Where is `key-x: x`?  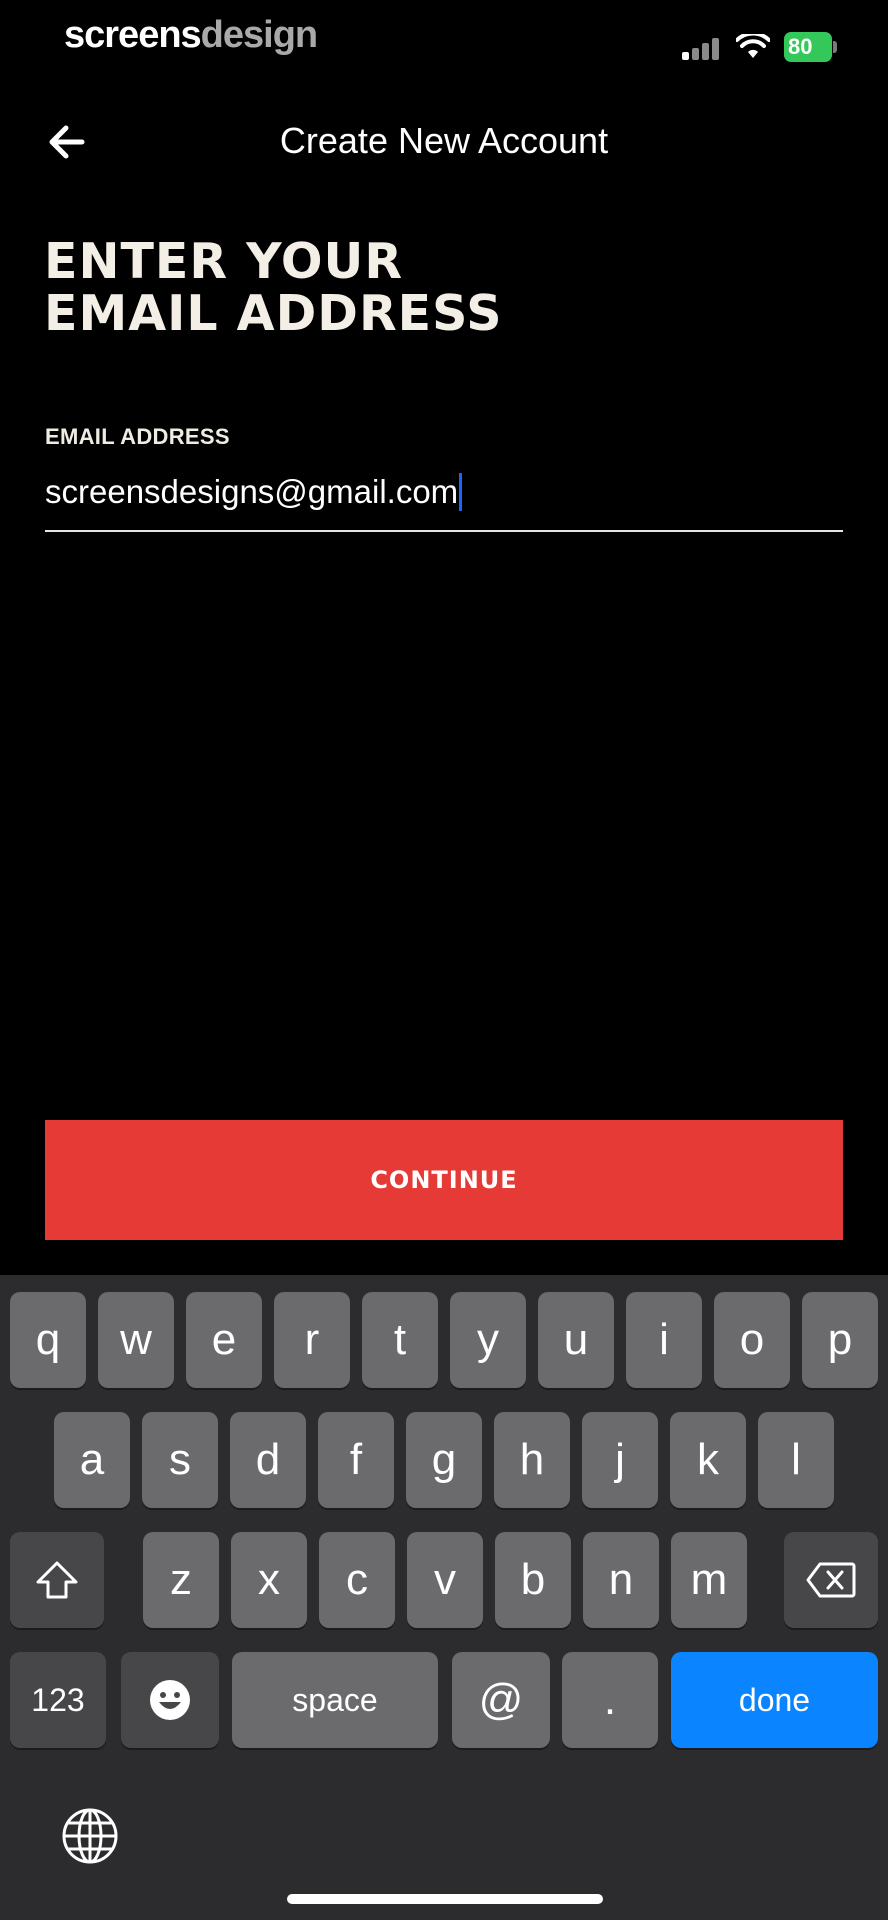
key-x: x is located at coordinates (269, 1580).